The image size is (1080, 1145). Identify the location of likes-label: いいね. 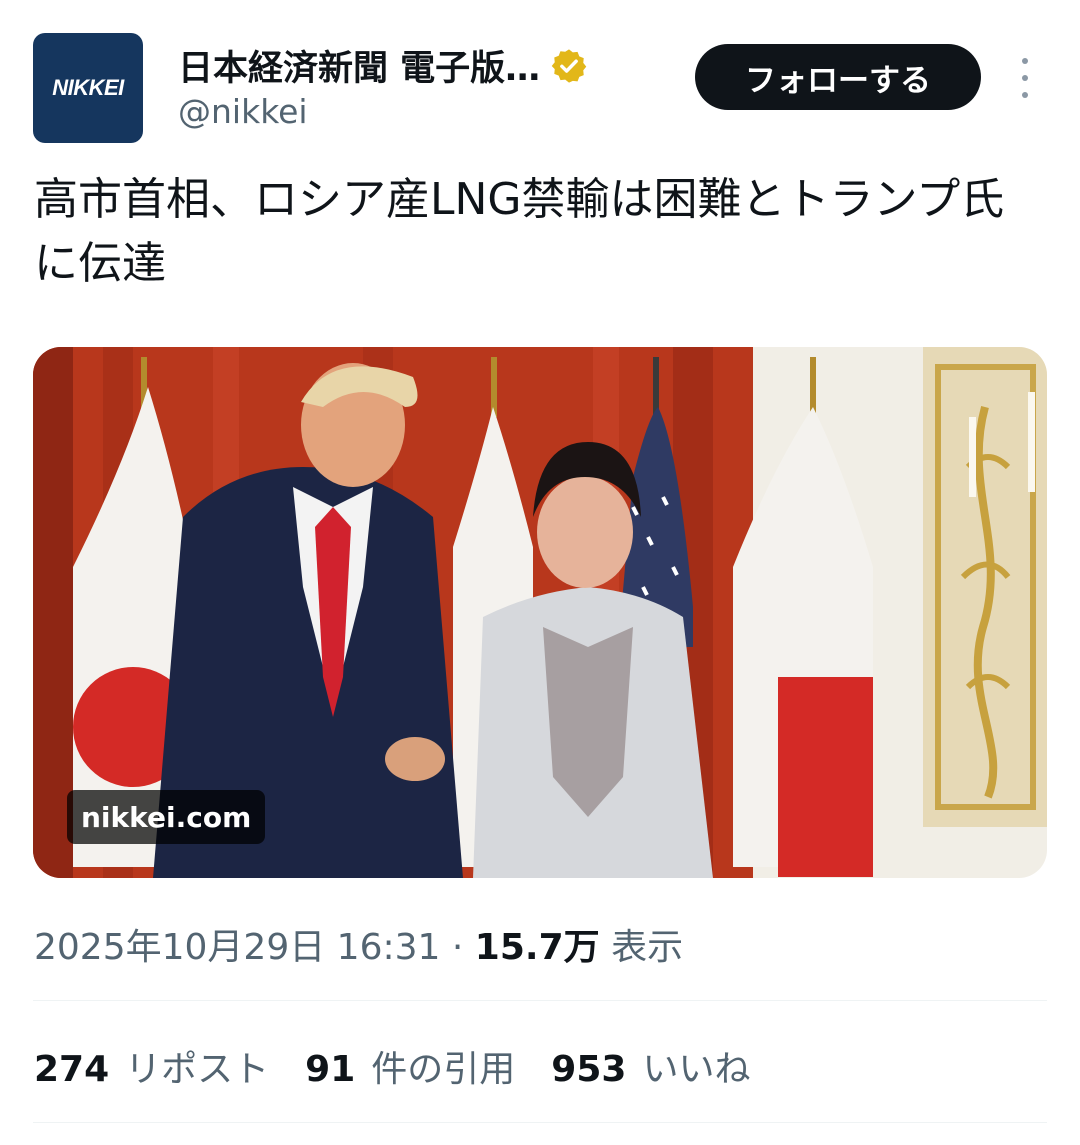
(696, 1069).